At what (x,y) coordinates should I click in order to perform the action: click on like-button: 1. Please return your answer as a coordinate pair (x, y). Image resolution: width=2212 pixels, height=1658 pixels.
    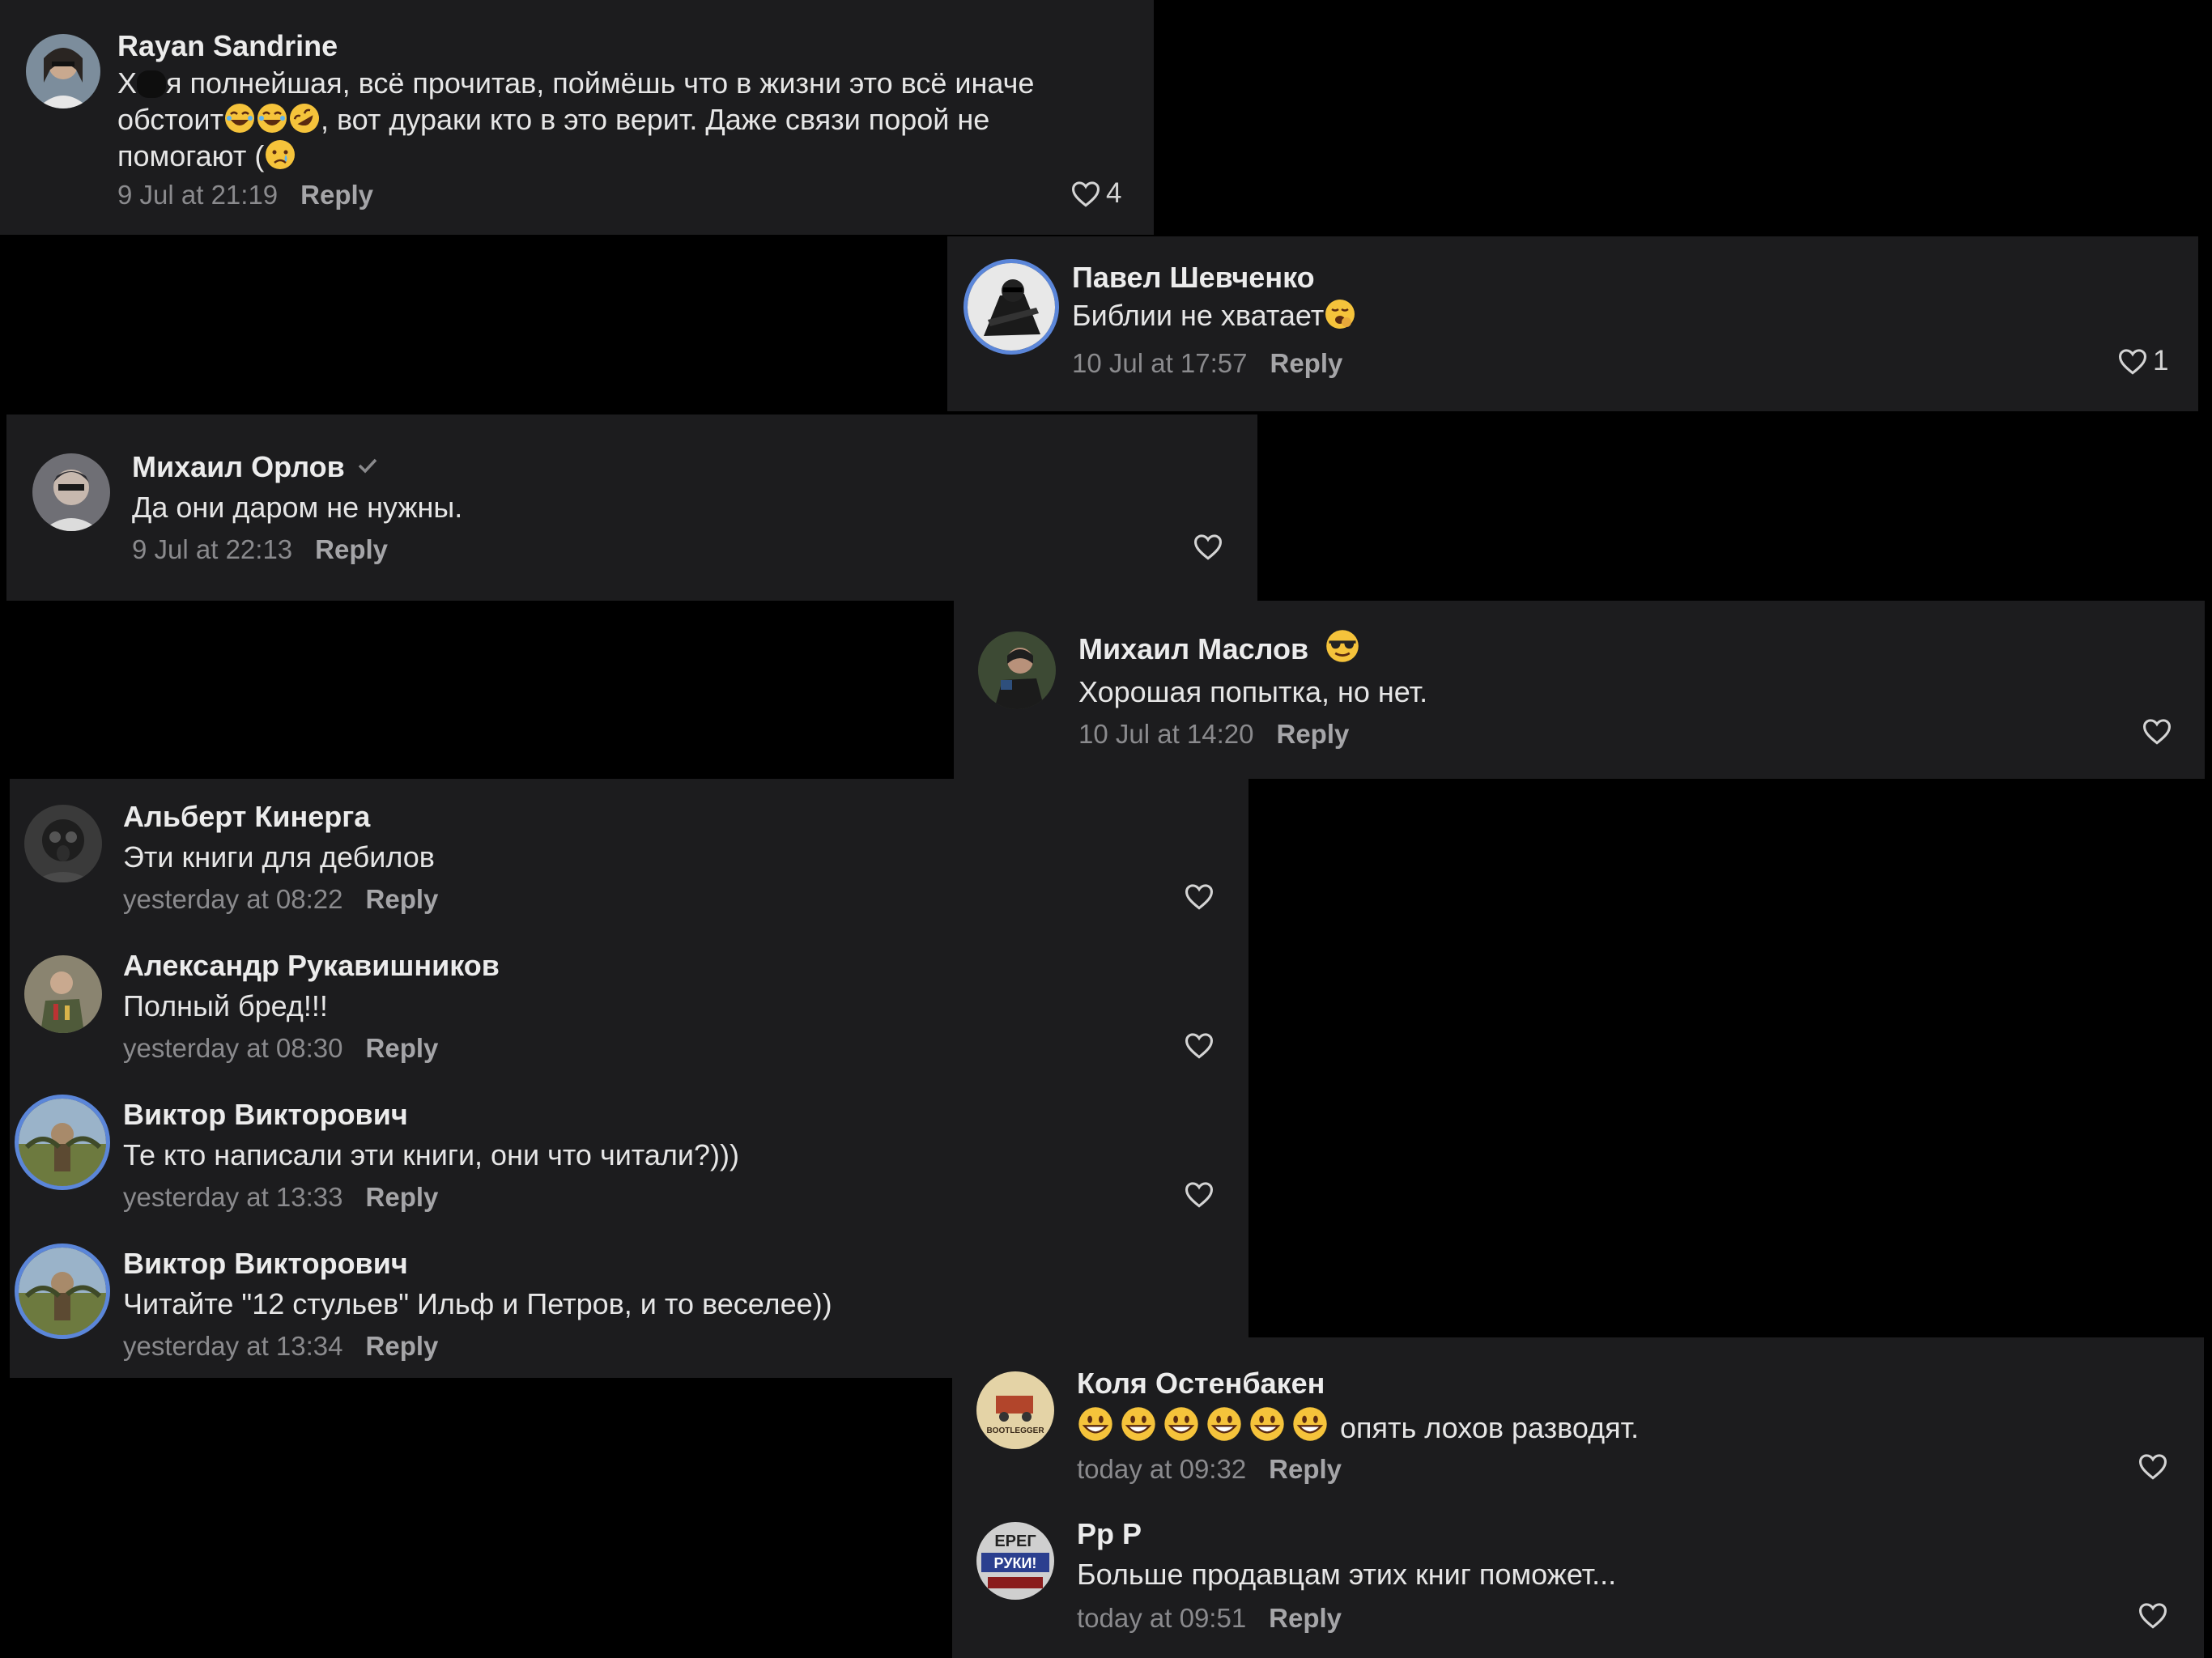
    Looking at the image, I should click on (2143, 361).